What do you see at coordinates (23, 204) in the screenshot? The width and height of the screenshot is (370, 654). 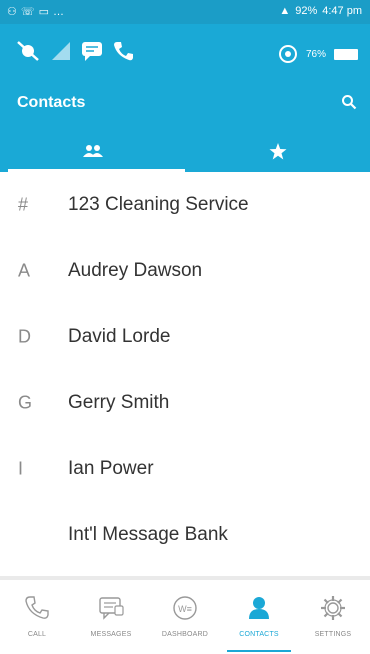 I see `section-letter: #` at bounding box center [23, 204].